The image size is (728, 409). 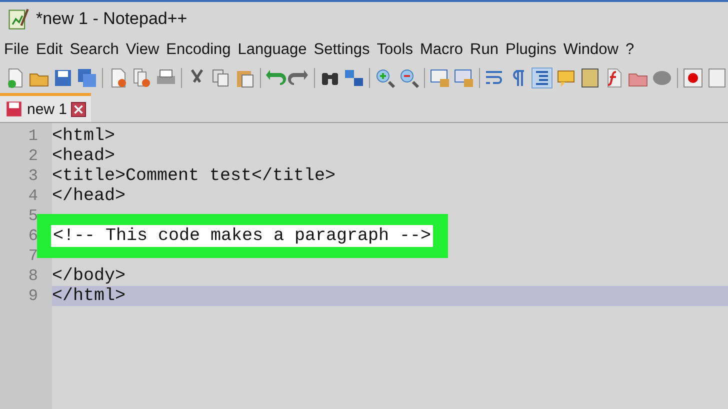 I want to click on line-number: 3, so click(x=33, y=176).